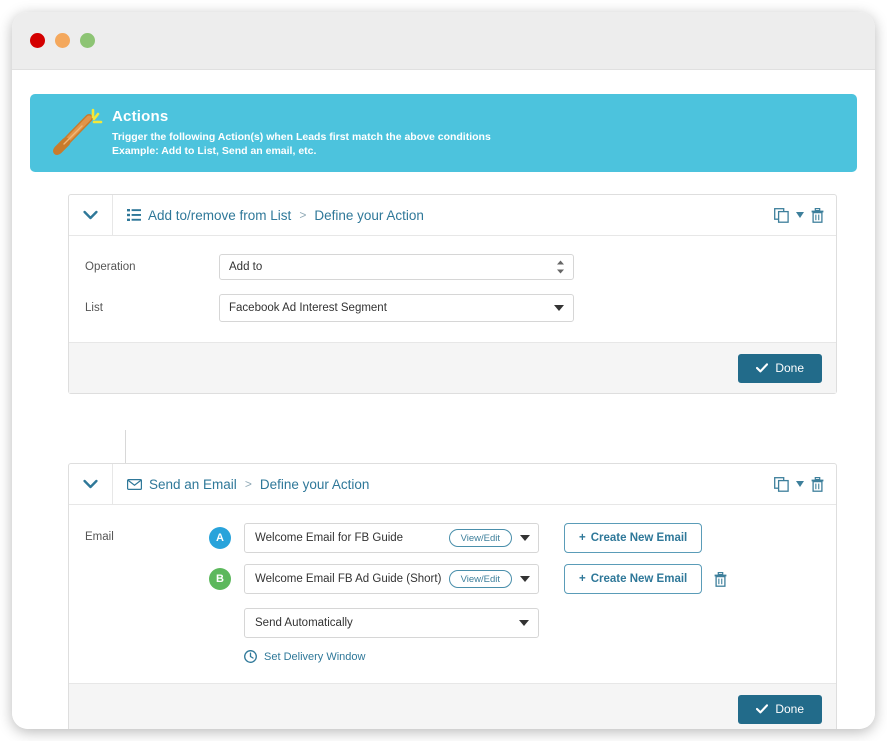  Describe the element at coordinates (134, 484) in the screenshot. I see `envelope-icon` at that location.